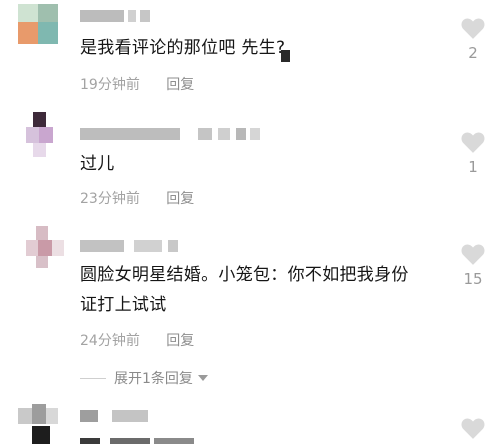  Describe the element at coordinates (110, 341) in the screenshot. I see `comment-time: 24分钟前` at that location.